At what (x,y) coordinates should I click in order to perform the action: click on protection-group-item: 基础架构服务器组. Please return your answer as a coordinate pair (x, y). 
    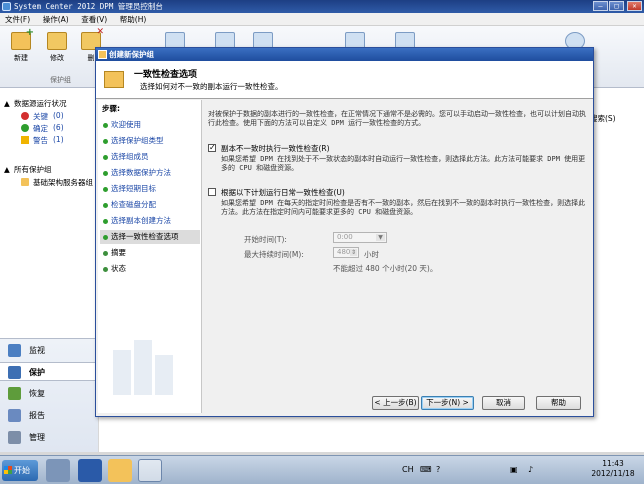
    Looking at the image, I should click on (63, 182).